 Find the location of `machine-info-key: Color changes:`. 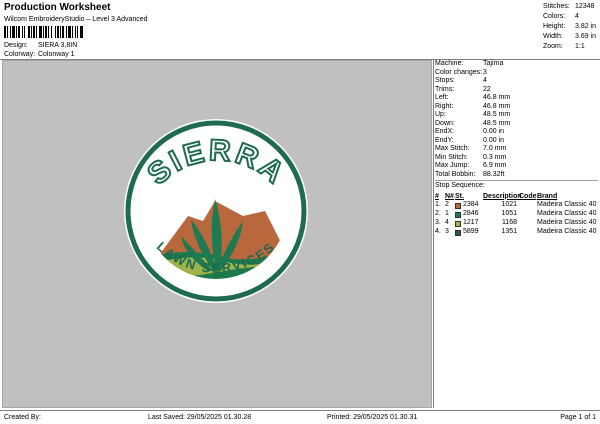

machine-info-key: Color changes: is located at coordinates (459, 72).